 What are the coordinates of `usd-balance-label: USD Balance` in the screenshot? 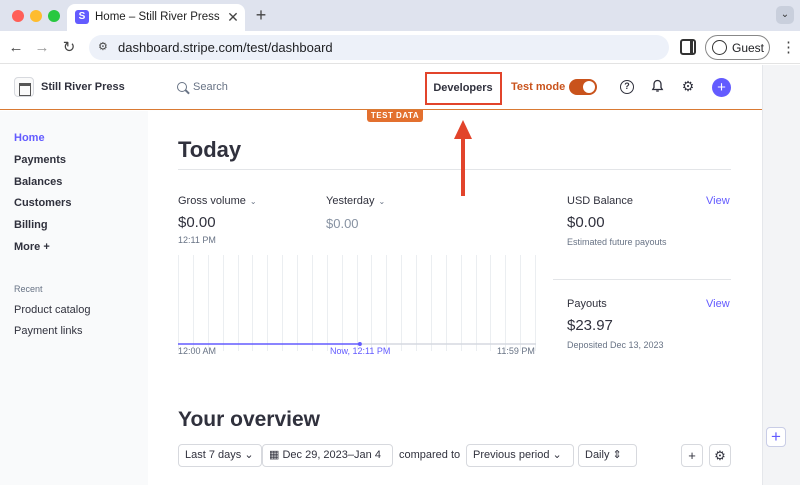 It's located at (600, 201).